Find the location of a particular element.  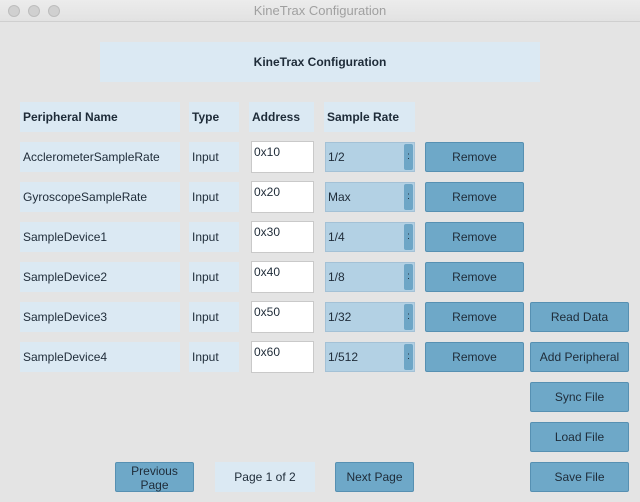

page-indicator: Page 1 of 2 is located at coordinates (265, 477).